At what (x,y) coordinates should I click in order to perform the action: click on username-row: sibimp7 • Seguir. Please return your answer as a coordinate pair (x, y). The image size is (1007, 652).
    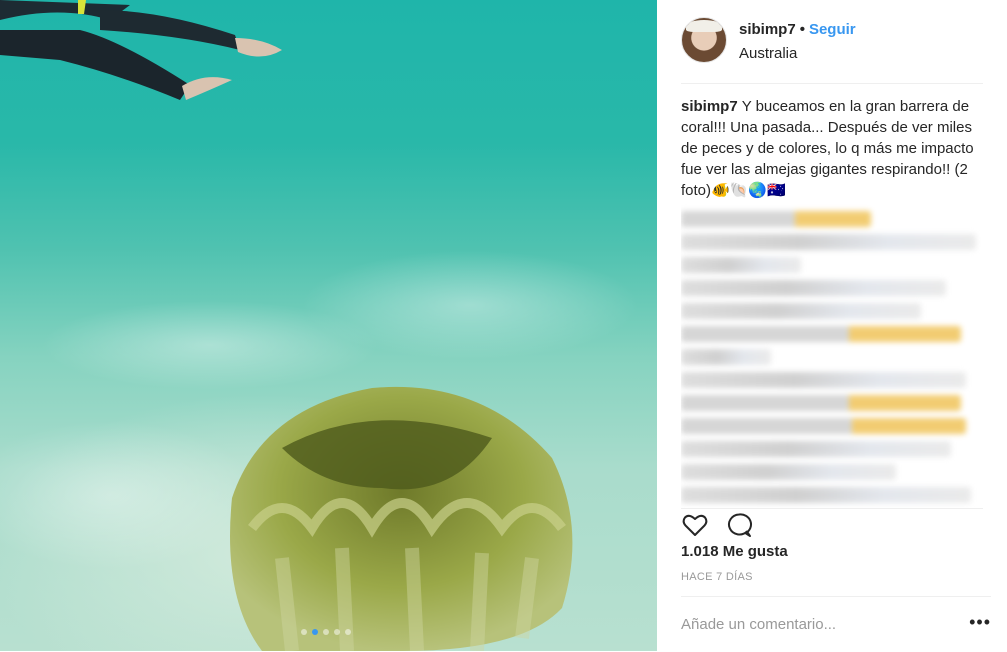
    Looking at the image, I should click on (797, 29).